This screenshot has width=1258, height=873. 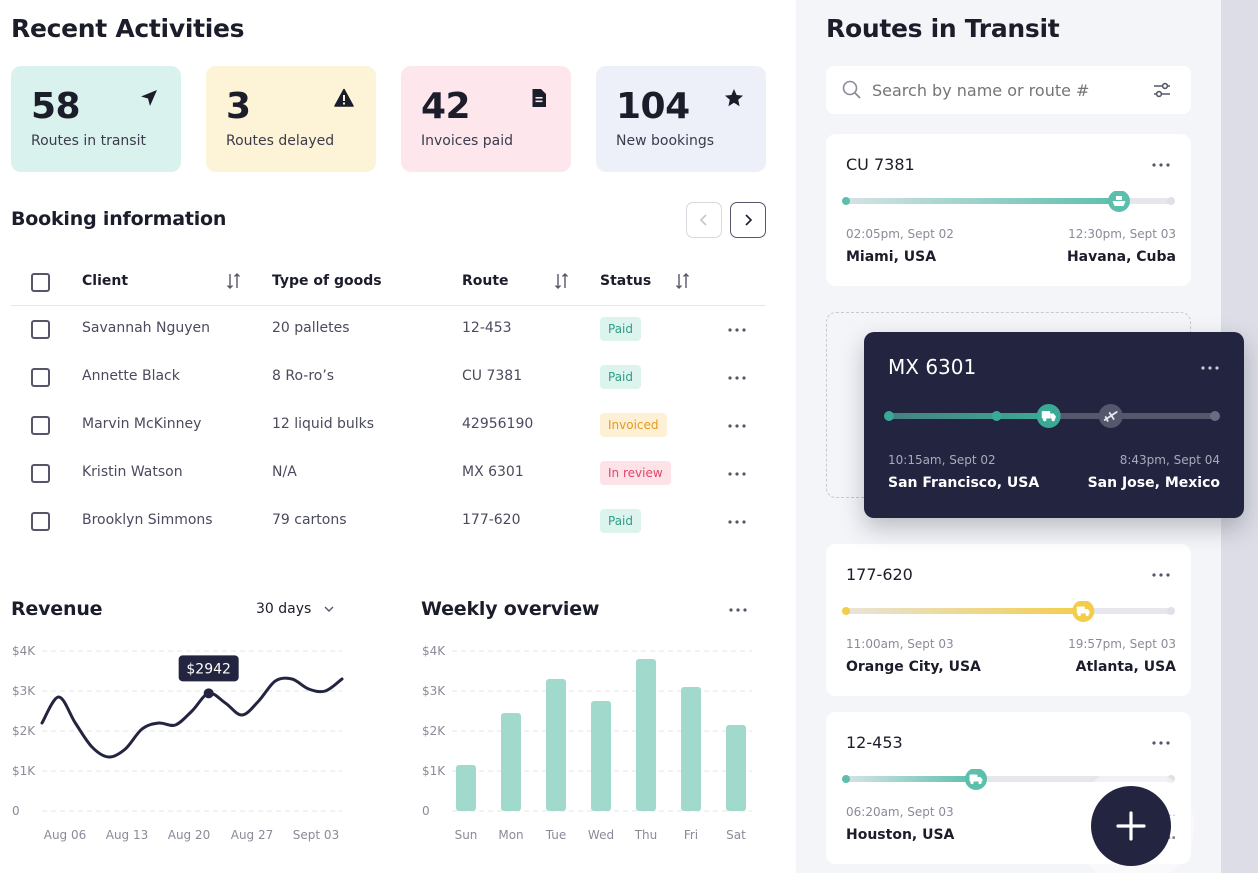 I want to click on stat-card-new-bookings: 104 New bookings, so click(x=681, y=119).